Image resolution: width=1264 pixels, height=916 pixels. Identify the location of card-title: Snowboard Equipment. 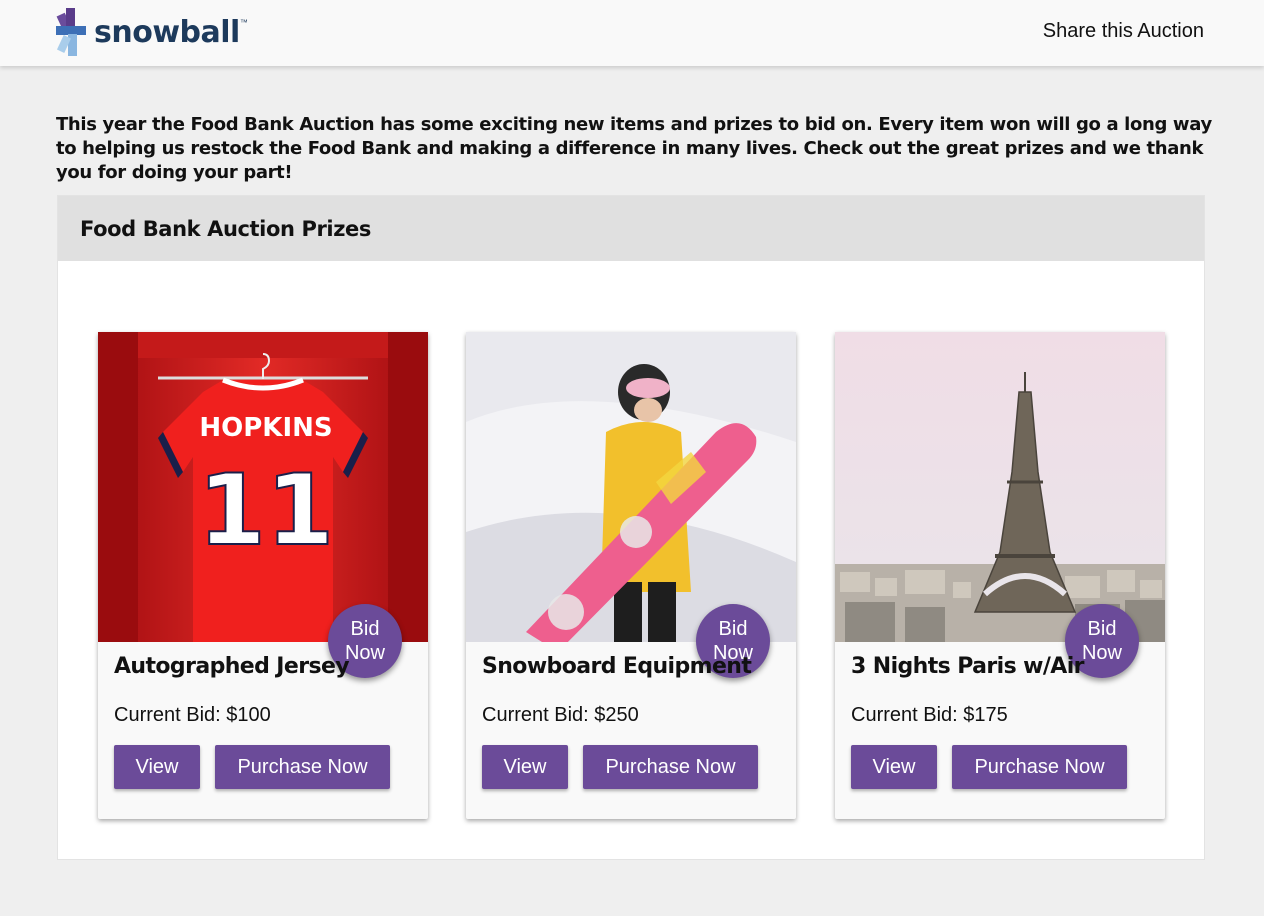
(617, 666).